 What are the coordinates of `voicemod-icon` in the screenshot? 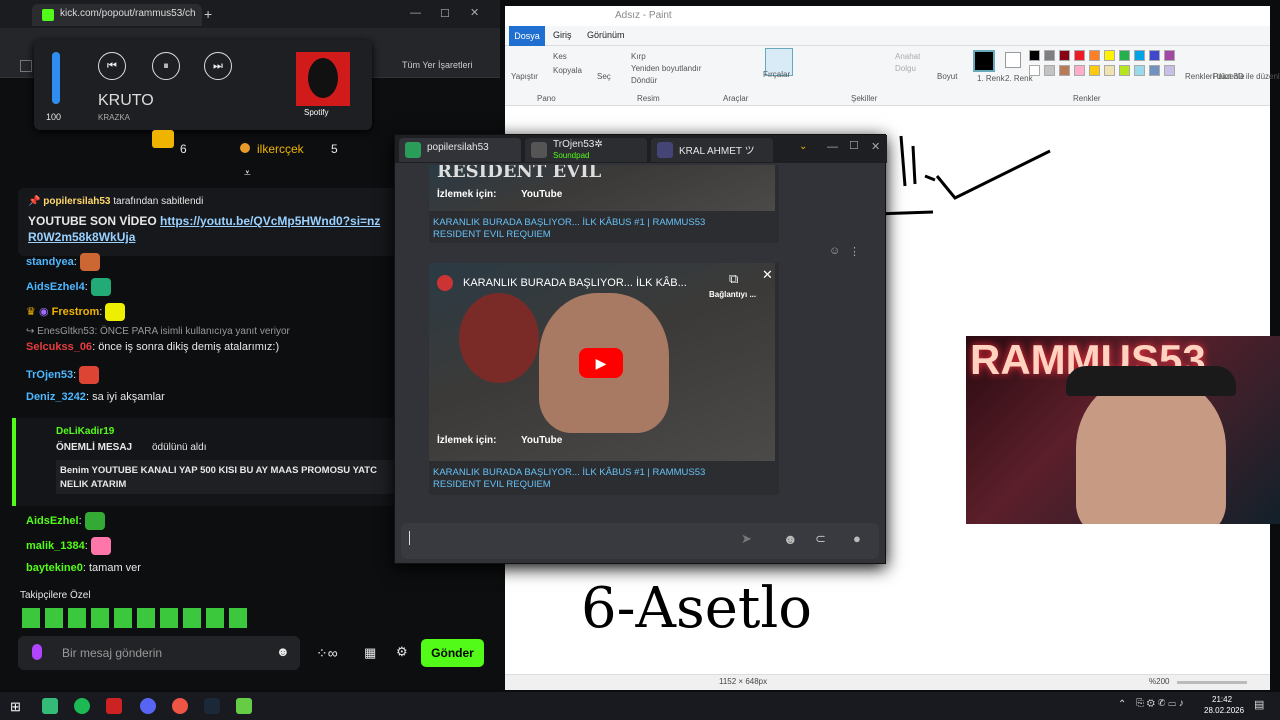 It's located at (114, 706).